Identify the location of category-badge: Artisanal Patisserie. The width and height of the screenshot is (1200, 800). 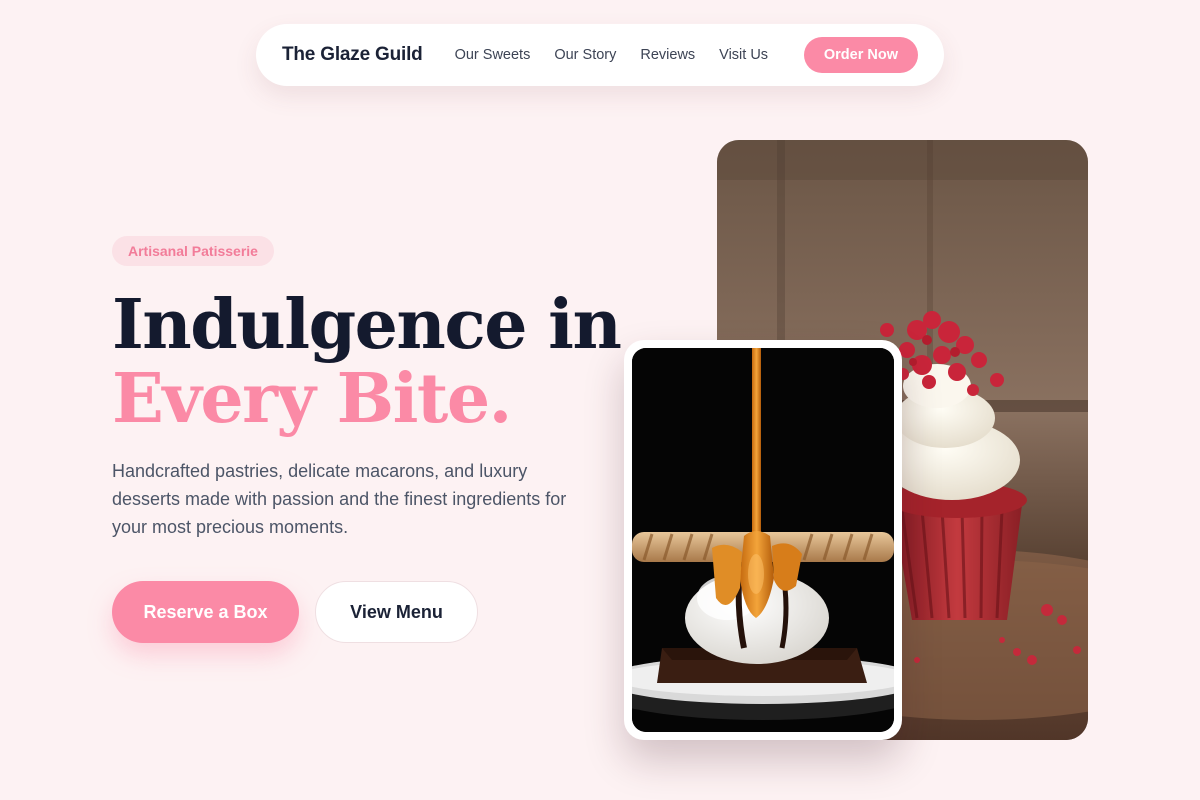
(193, 251).